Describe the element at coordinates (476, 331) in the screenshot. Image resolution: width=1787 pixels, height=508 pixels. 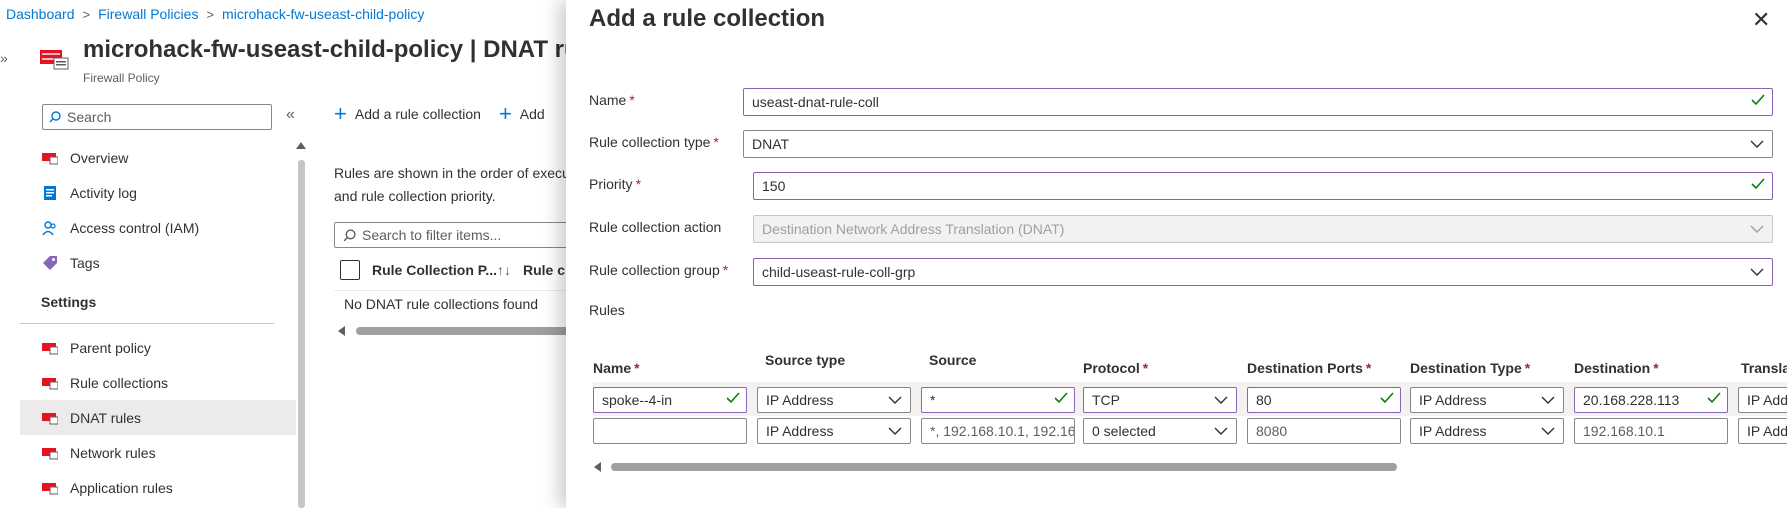
I see `horizontal-scrollbar-thumb` at that location.